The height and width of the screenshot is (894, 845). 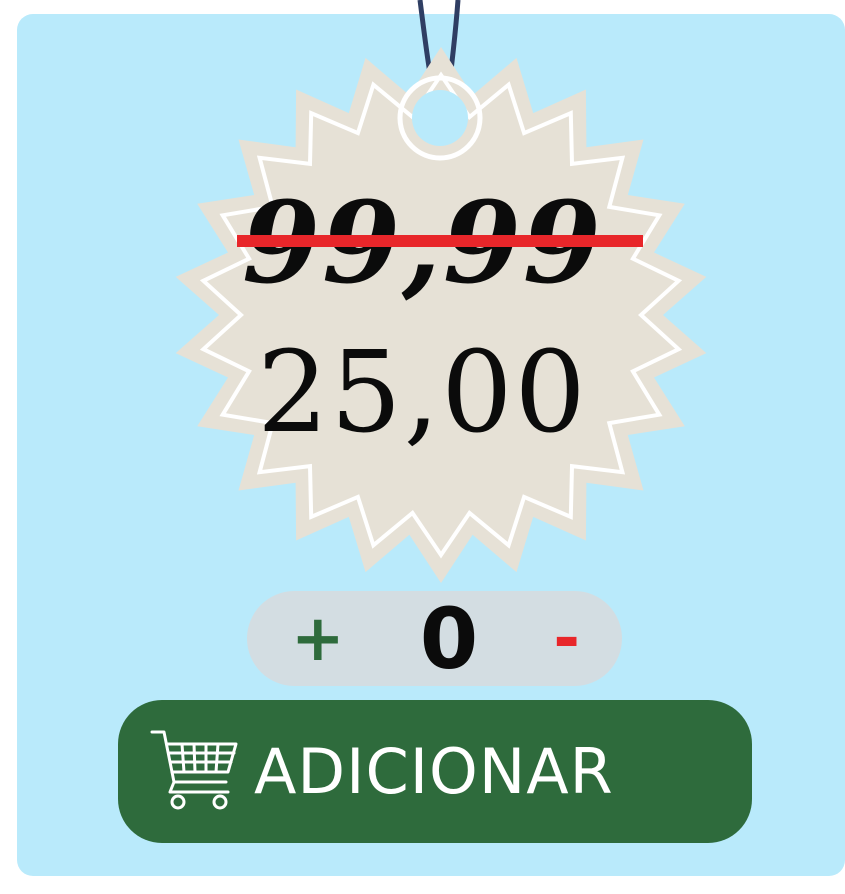 I want to click on decrement-button: -, so click(x=566, y=639).